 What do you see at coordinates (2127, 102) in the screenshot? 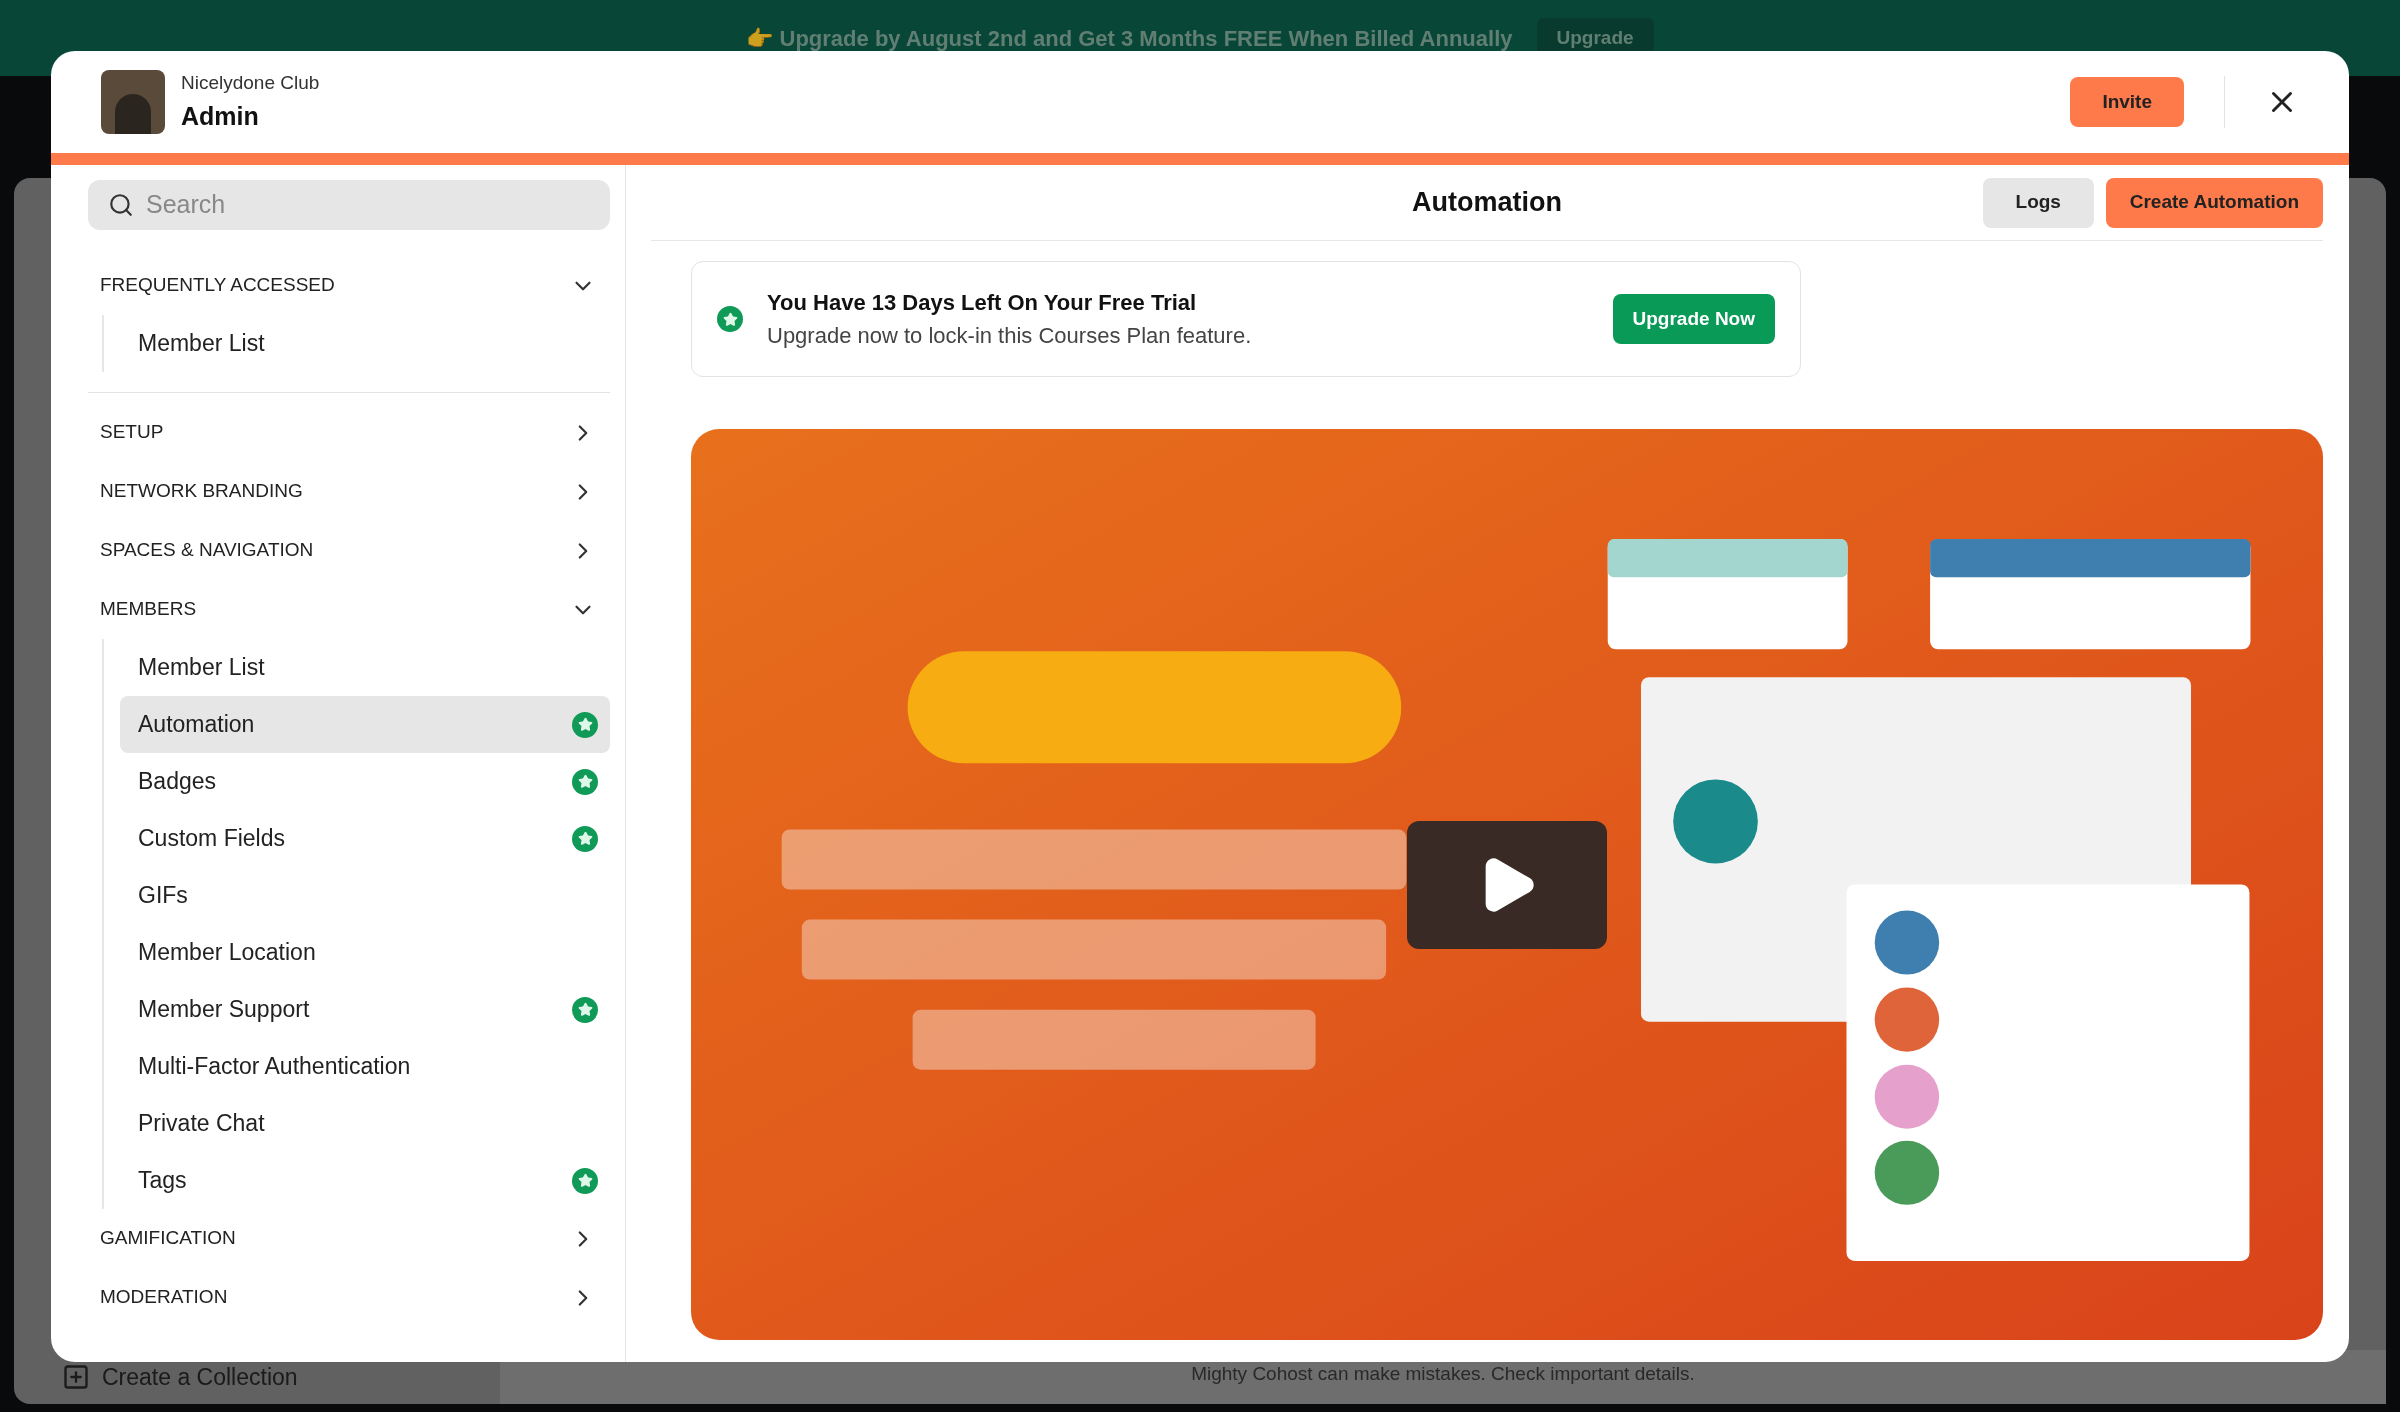
I see `invite-button: Invite` at bounding box center [2127, 102].